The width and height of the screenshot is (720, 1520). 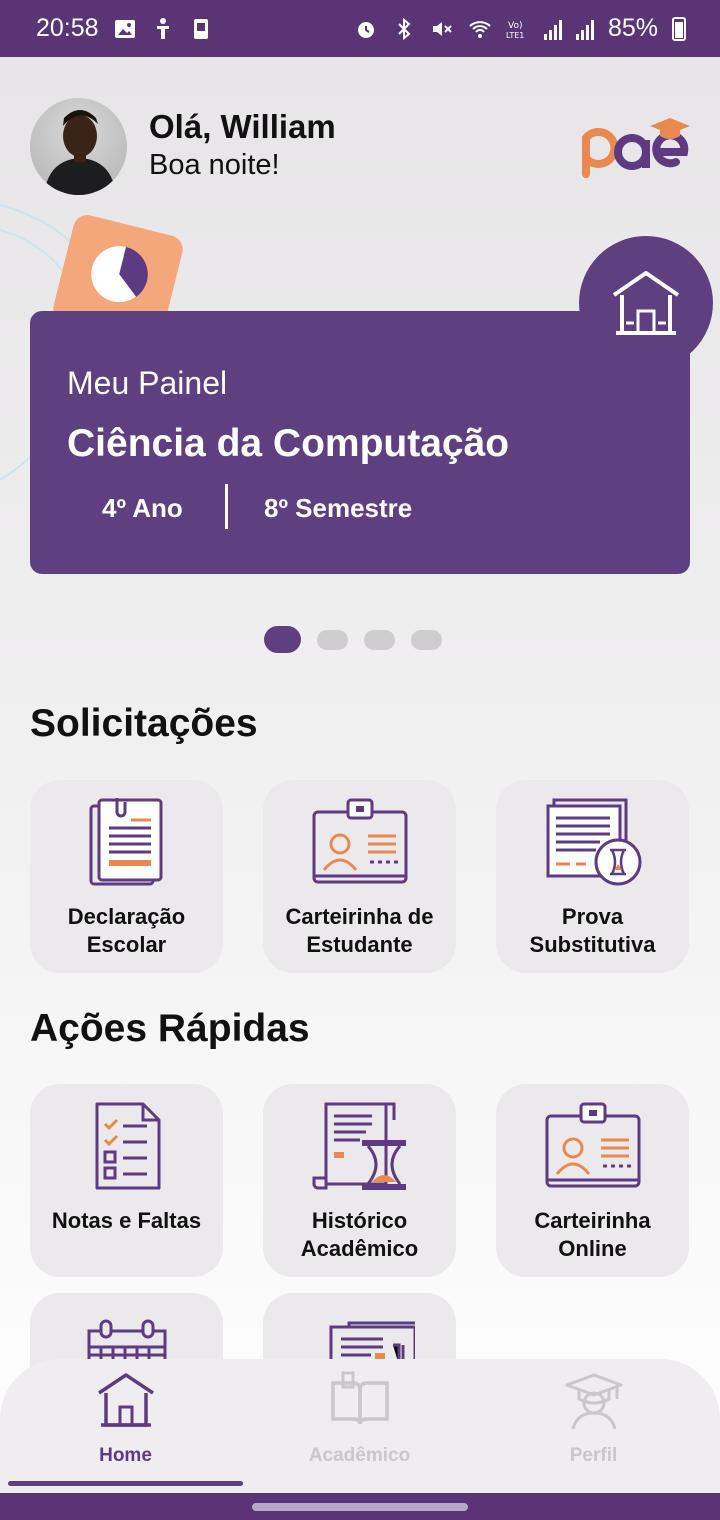 I want to click on panel-course: Ciência da Computação, so click(x=288, y=443).